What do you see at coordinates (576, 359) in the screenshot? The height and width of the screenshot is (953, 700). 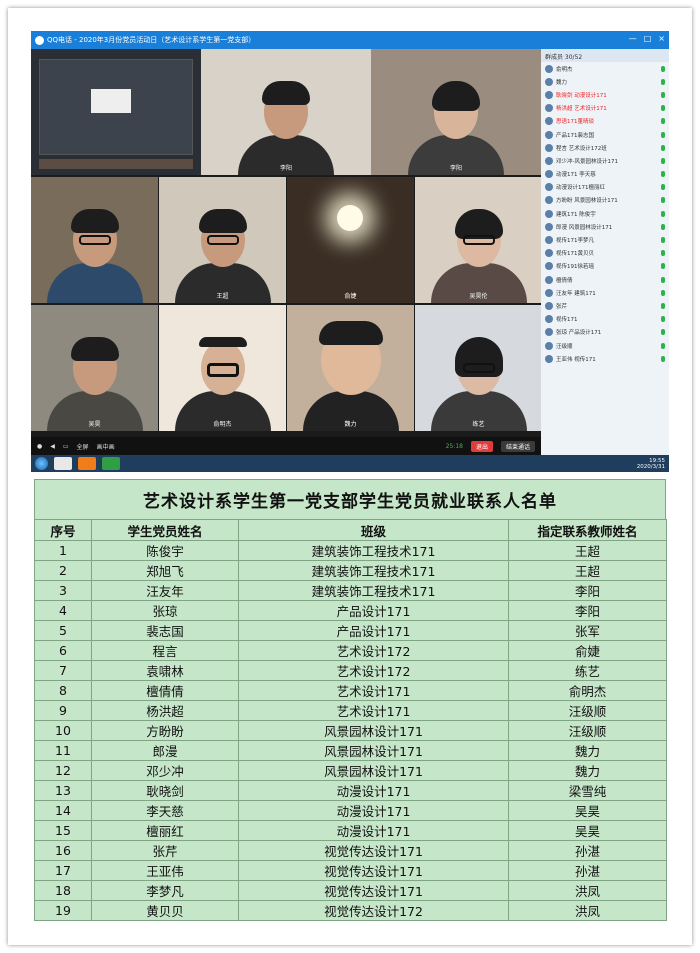 I see `member-name: 王亚伟 视传171` at bounding box center [576, 359].